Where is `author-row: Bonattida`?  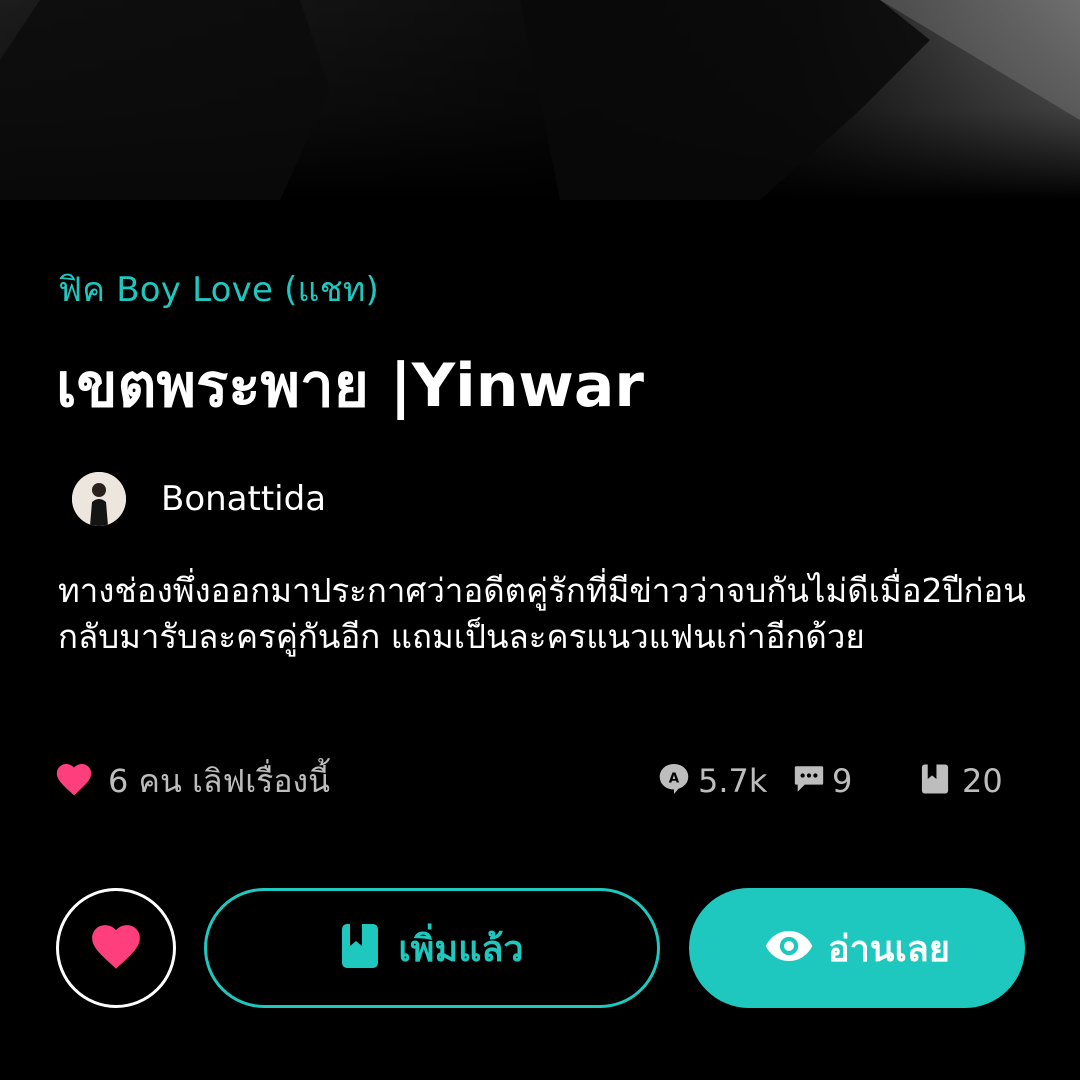 author-row: Bonattida is located at coordinates (199, 499).